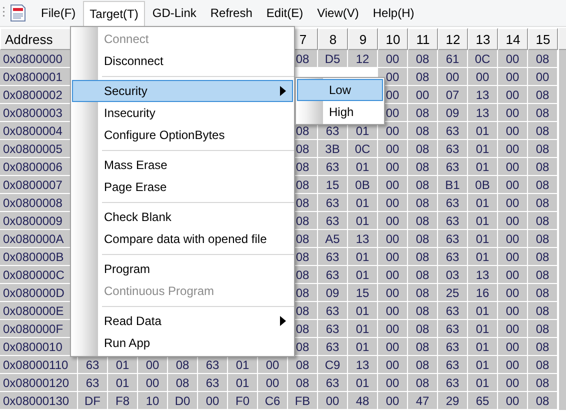 This screenshot has height=413, width=566. I want to click on menu-item: GD-Link, so click(174, 13).